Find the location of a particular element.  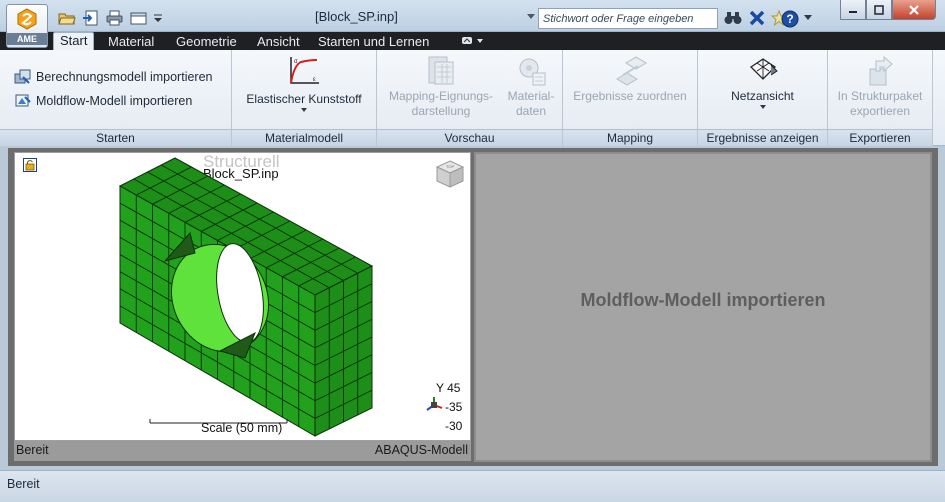

panel-label-materialmodell: Materialmodell is located at coordinates (304, 137).